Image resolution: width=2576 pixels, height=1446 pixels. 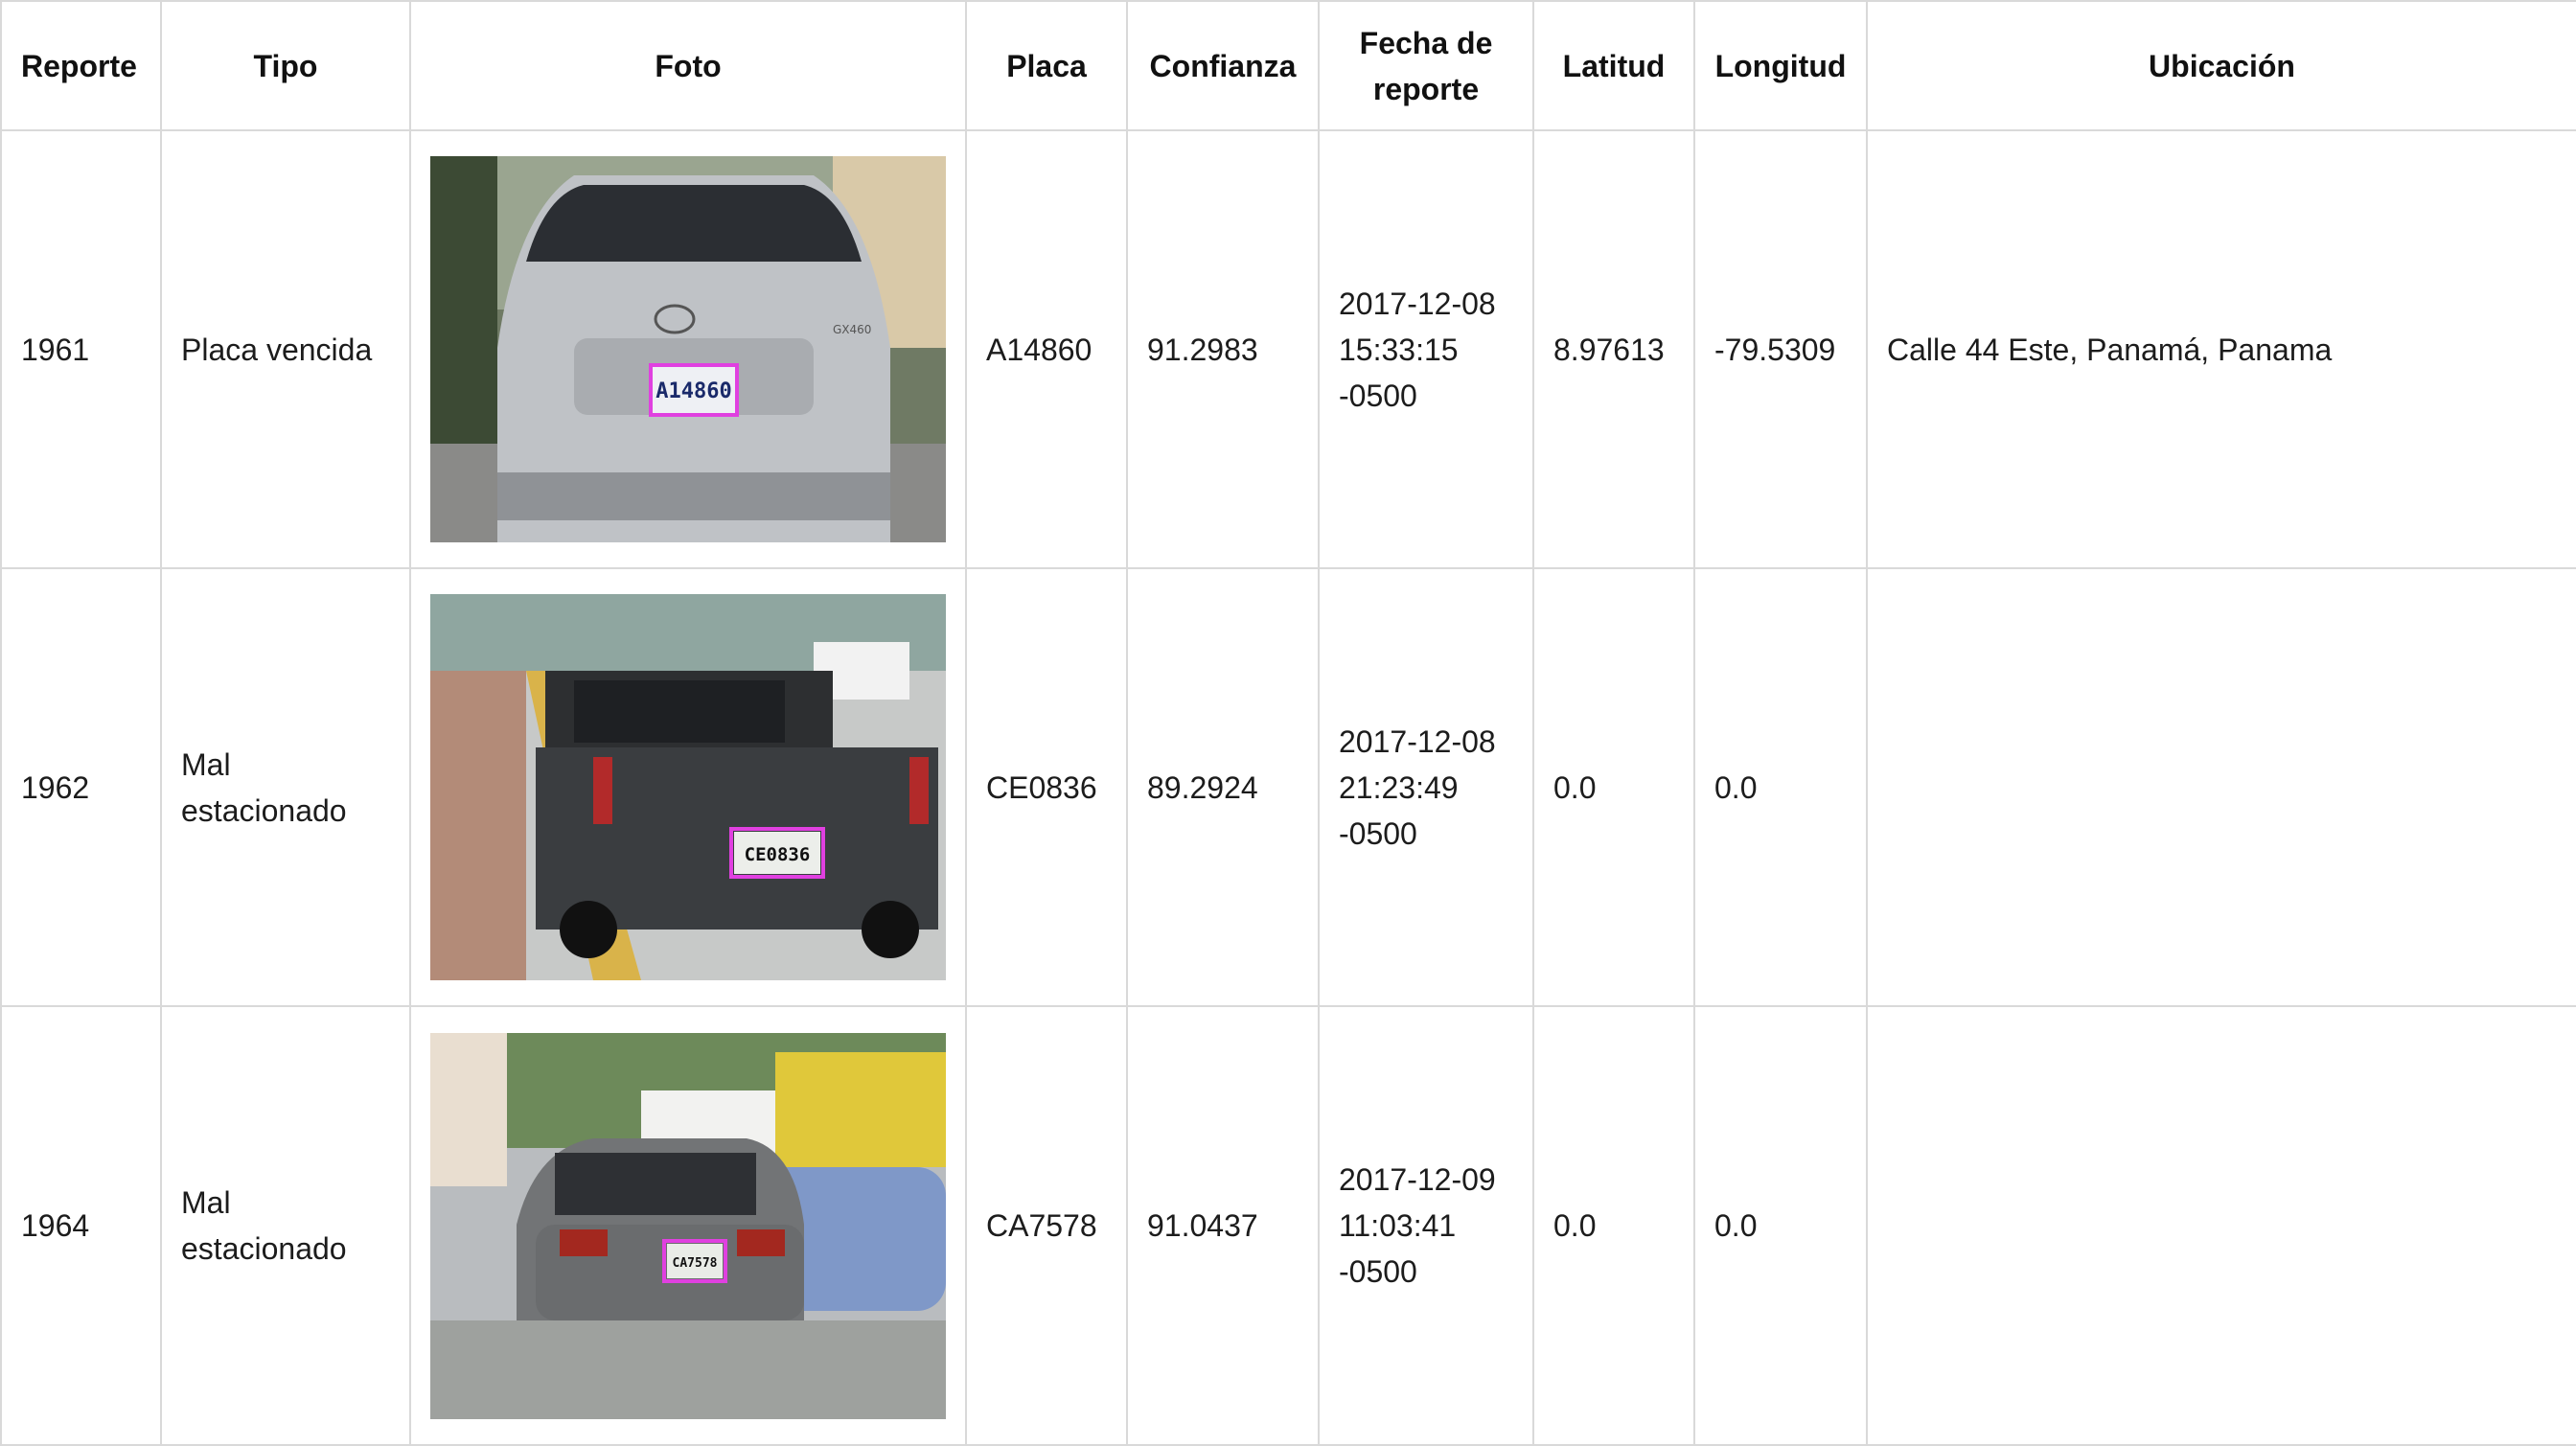 What do you see at coordinates (285, 349) in the screenshot?
I see `cell-tipo: Placa vencida` at bounding box center [285, 349].